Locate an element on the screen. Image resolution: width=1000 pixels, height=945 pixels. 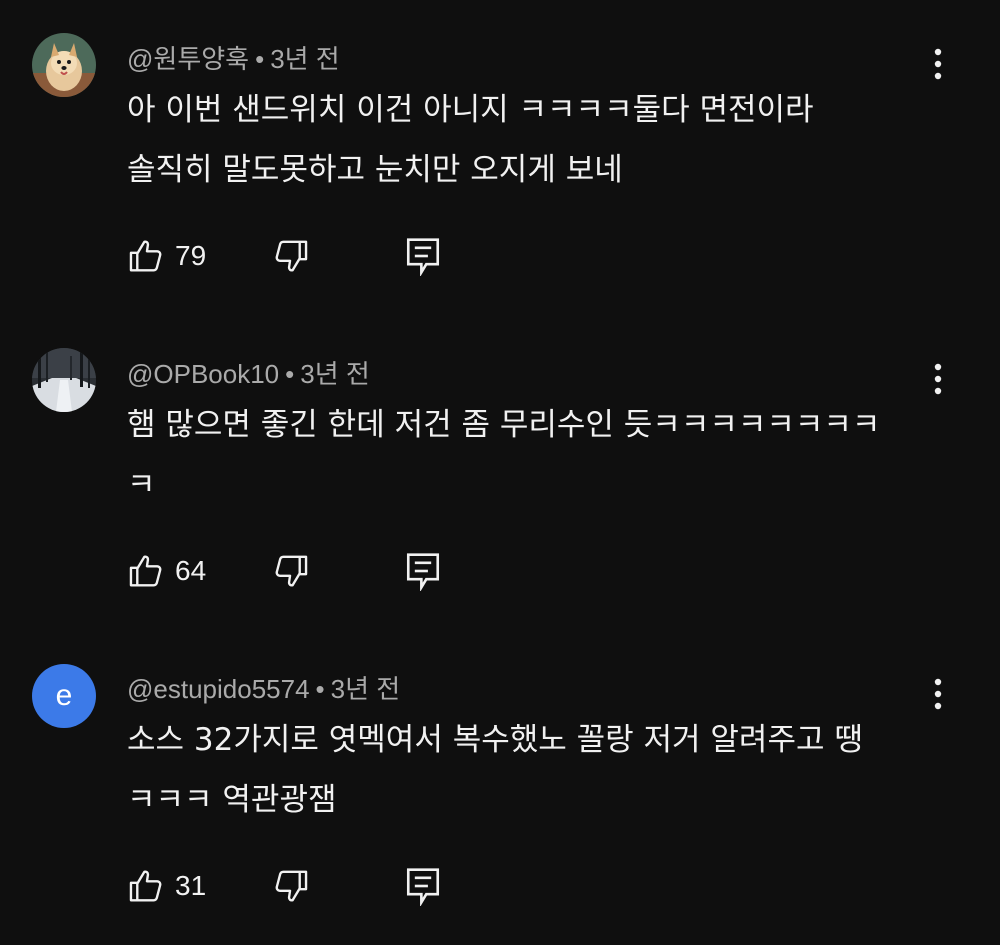
author-handle: @estupido5574 is located at coordinates (218, 689).